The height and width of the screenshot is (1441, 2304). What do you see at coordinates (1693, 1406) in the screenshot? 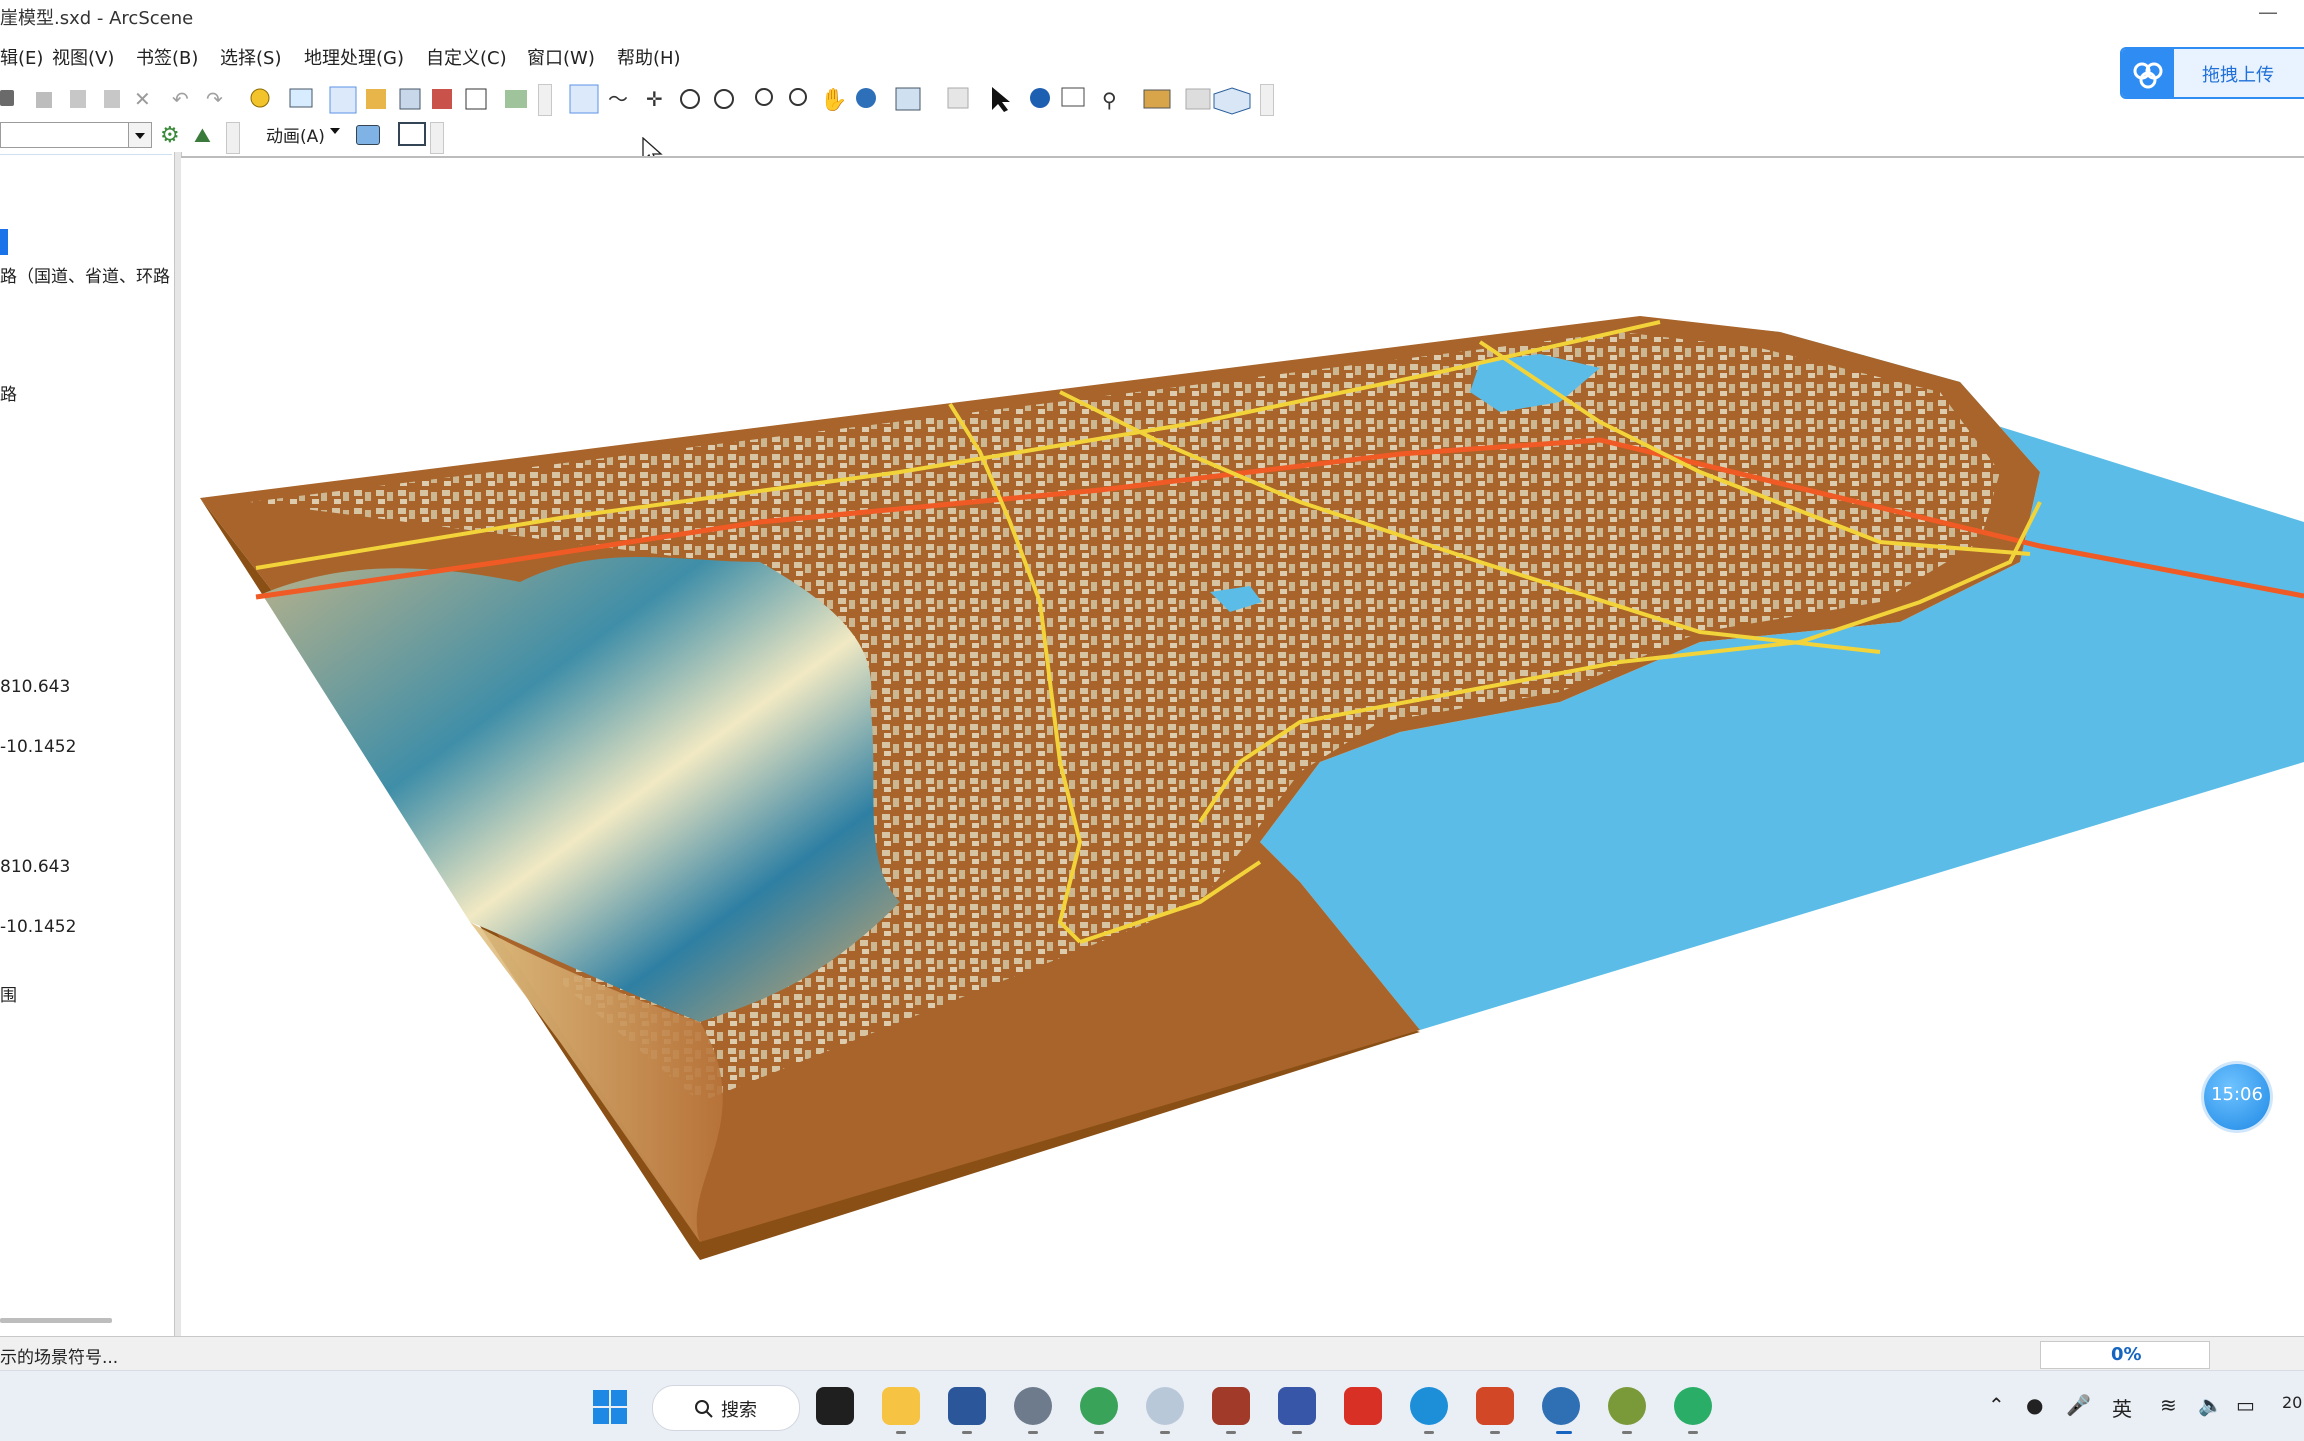
I see `wechat-icon` at bounding box center [1693, 1406].